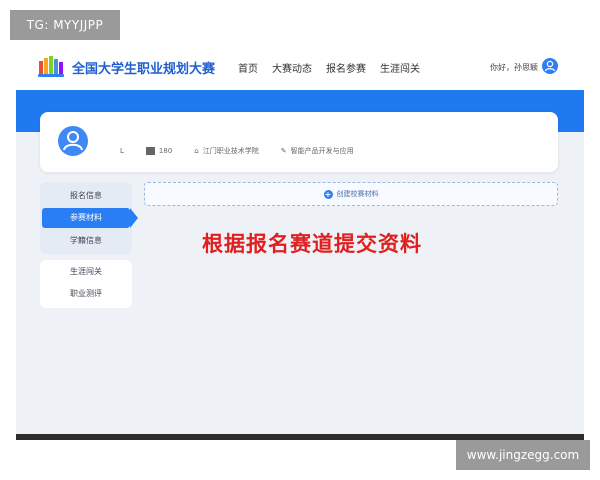 Image resolution: width=600 pixels, height=480 pixels. What do you see at coordinates (328, 194) in the screenshot?
I see `plus-icon: +` at bounding box center [328, 194].